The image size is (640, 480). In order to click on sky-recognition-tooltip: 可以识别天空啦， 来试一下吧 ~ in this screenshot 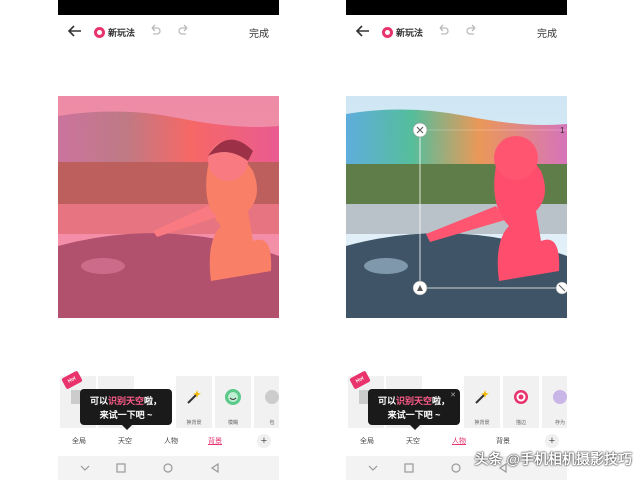, I will do `click(126, 409)`.